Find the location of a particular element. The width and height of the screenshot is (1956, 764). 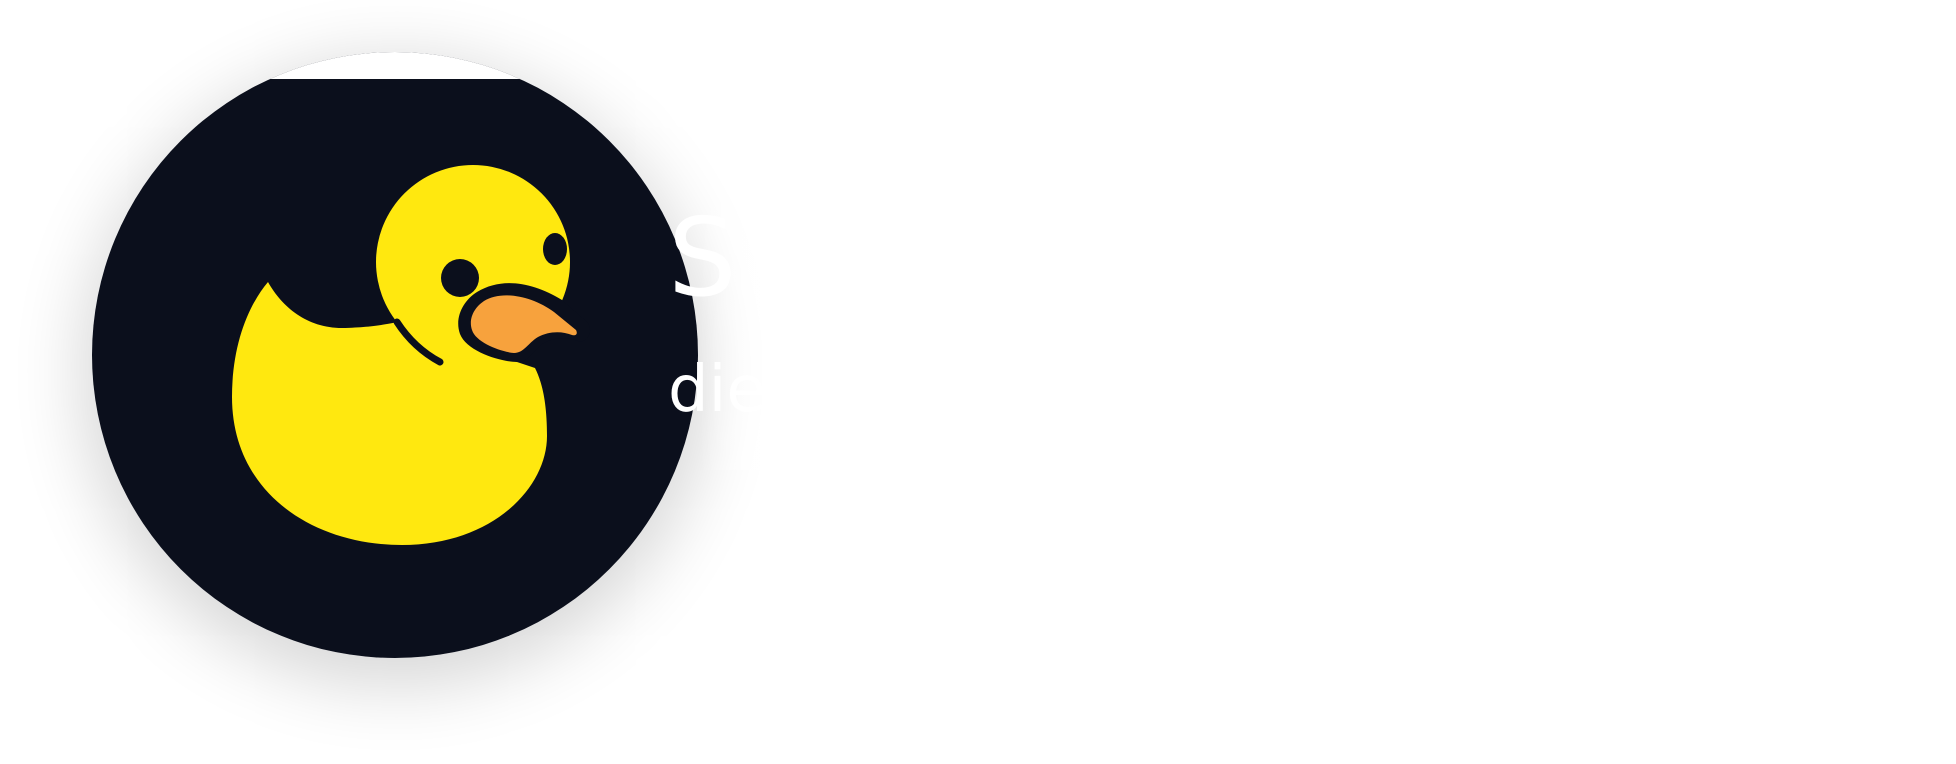

logo-top-cut is located at coordinates (395, 65).